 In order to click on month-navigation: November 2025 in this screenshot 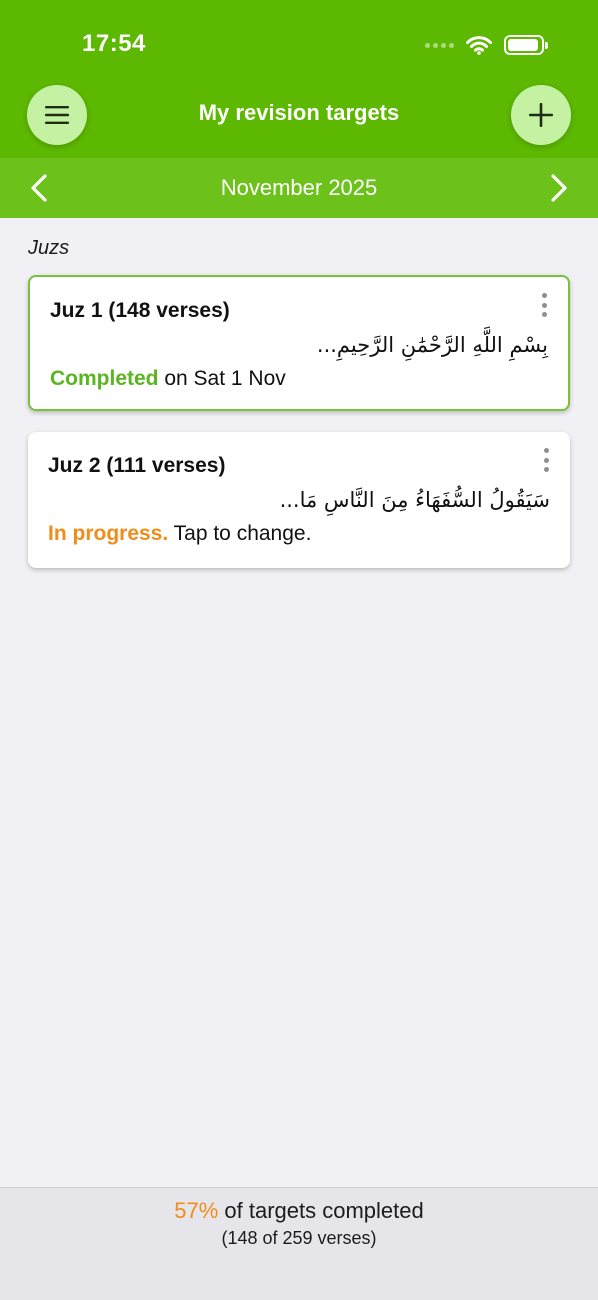, I will do `click(299, 188)`.